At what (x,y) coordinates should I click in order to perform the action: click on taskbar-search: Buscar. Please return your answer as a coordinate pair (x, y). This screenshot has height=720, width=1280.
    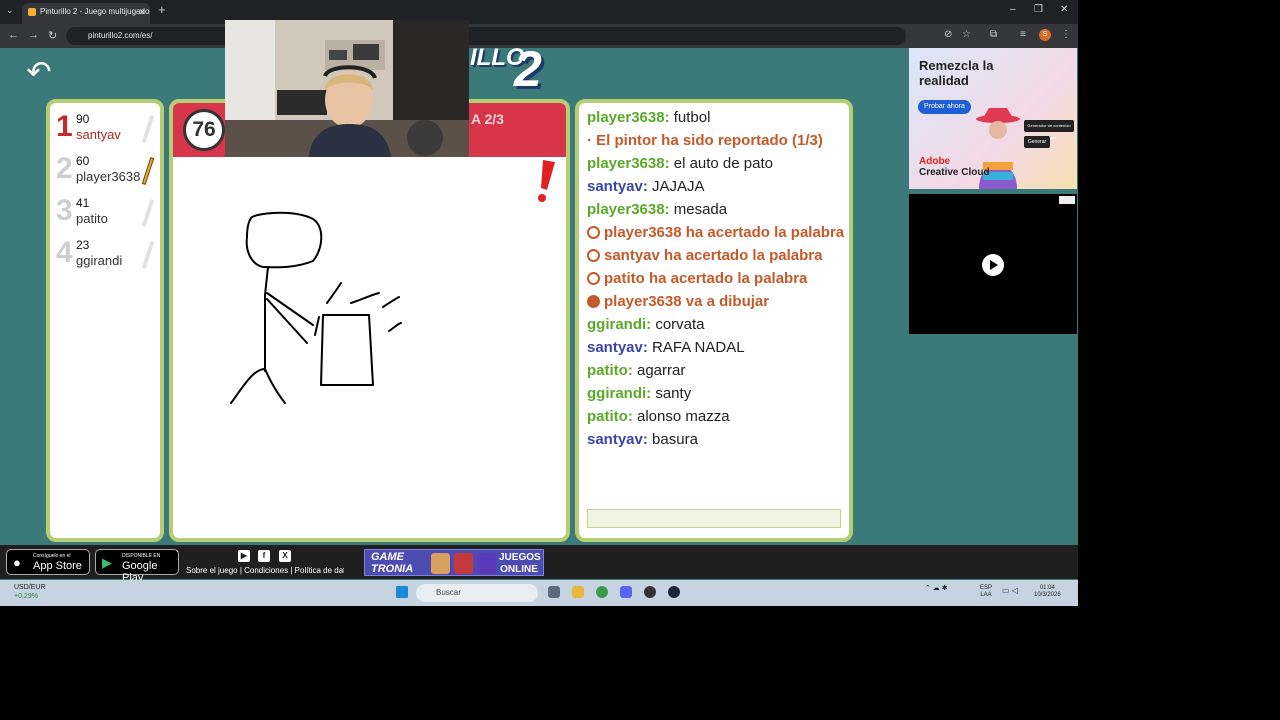
    Looking at the image, I should click on (477, 593).